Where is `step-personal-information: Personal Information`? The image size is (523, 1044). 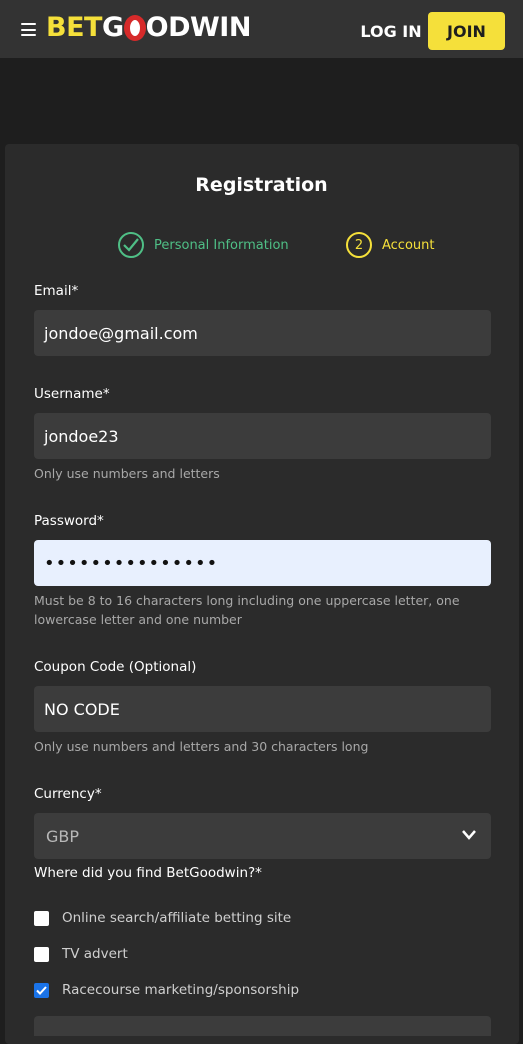 step-personal-information: Personal Information is located at coordinates (203, 245).